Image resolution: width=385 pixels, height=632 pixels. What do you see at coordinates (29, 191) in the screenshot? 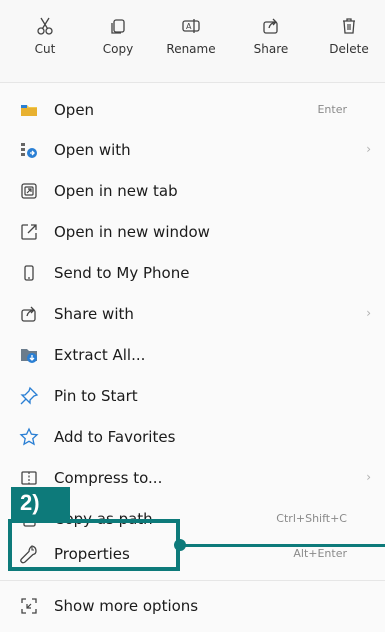
I see `new-tab-icon` at bounding box center [29, 191].